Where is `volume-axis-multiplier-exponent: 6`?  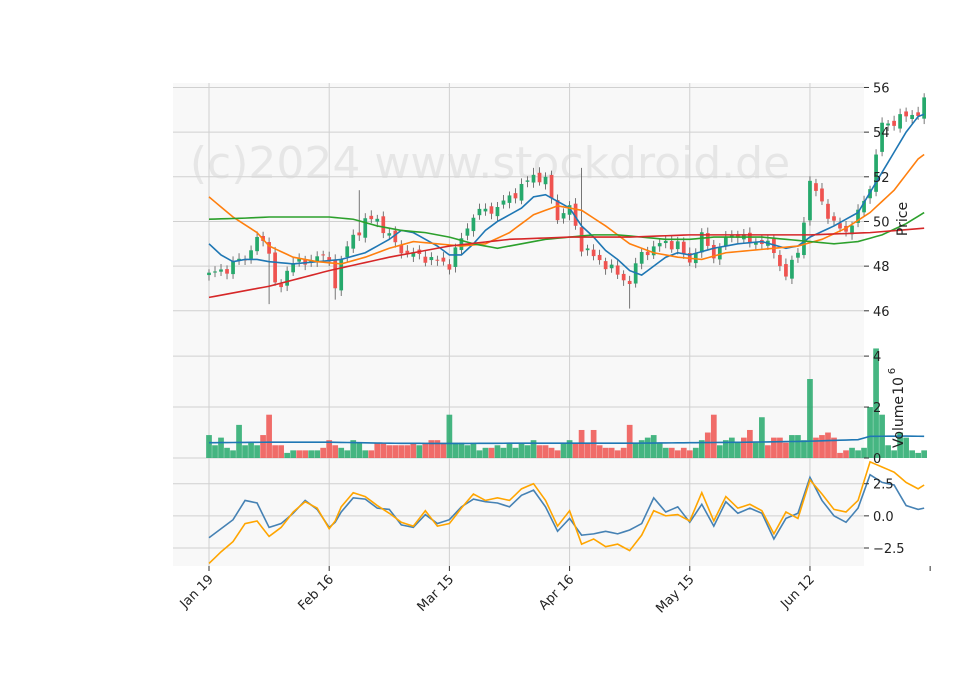 volume-axis-multiplier-exponent: 6 is located at coordinates (892, 371).